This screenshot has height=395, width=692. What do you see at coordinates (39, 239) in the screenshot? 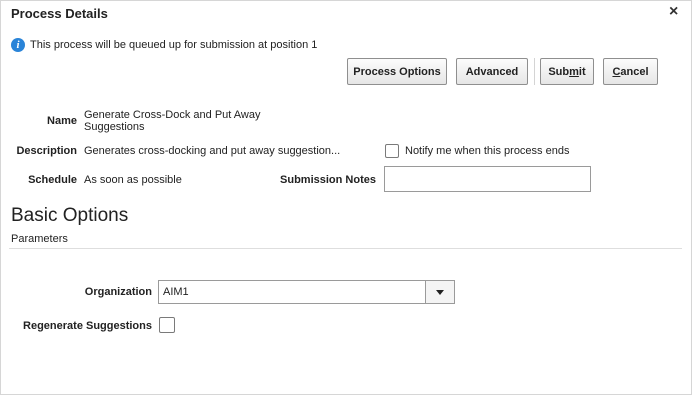
I see `parameters-subheading: Parameters` at bounding box center [39, 239].